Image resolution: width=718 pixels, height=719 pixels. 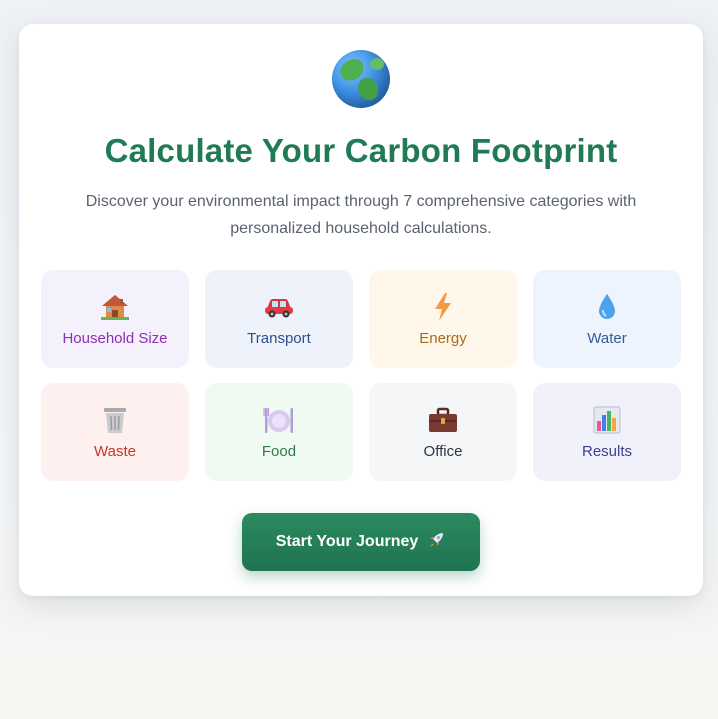 I want to click on category-water: Water, so click(x=607, y=319).